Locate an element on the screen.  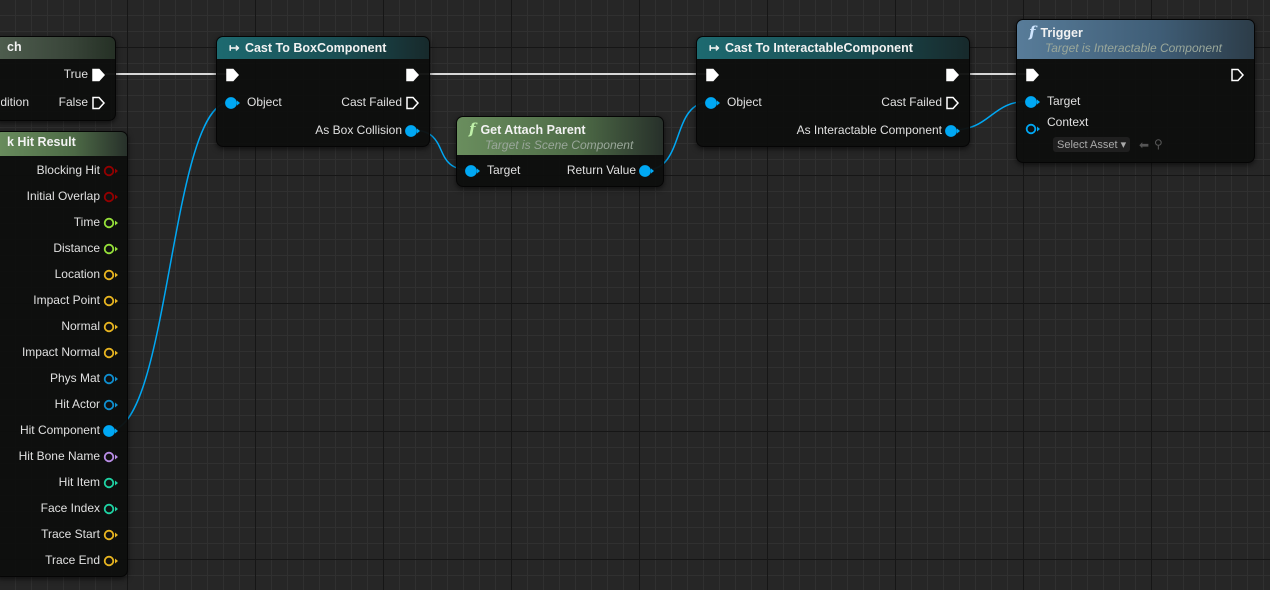
pin-label: Trace End is located at coordinates (72, 560).